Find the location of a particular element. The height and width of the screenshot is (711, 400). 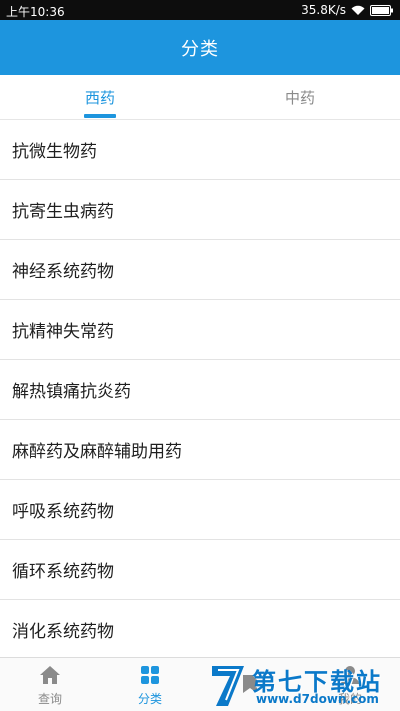

battery-icon is located at coordinates (382, 10).